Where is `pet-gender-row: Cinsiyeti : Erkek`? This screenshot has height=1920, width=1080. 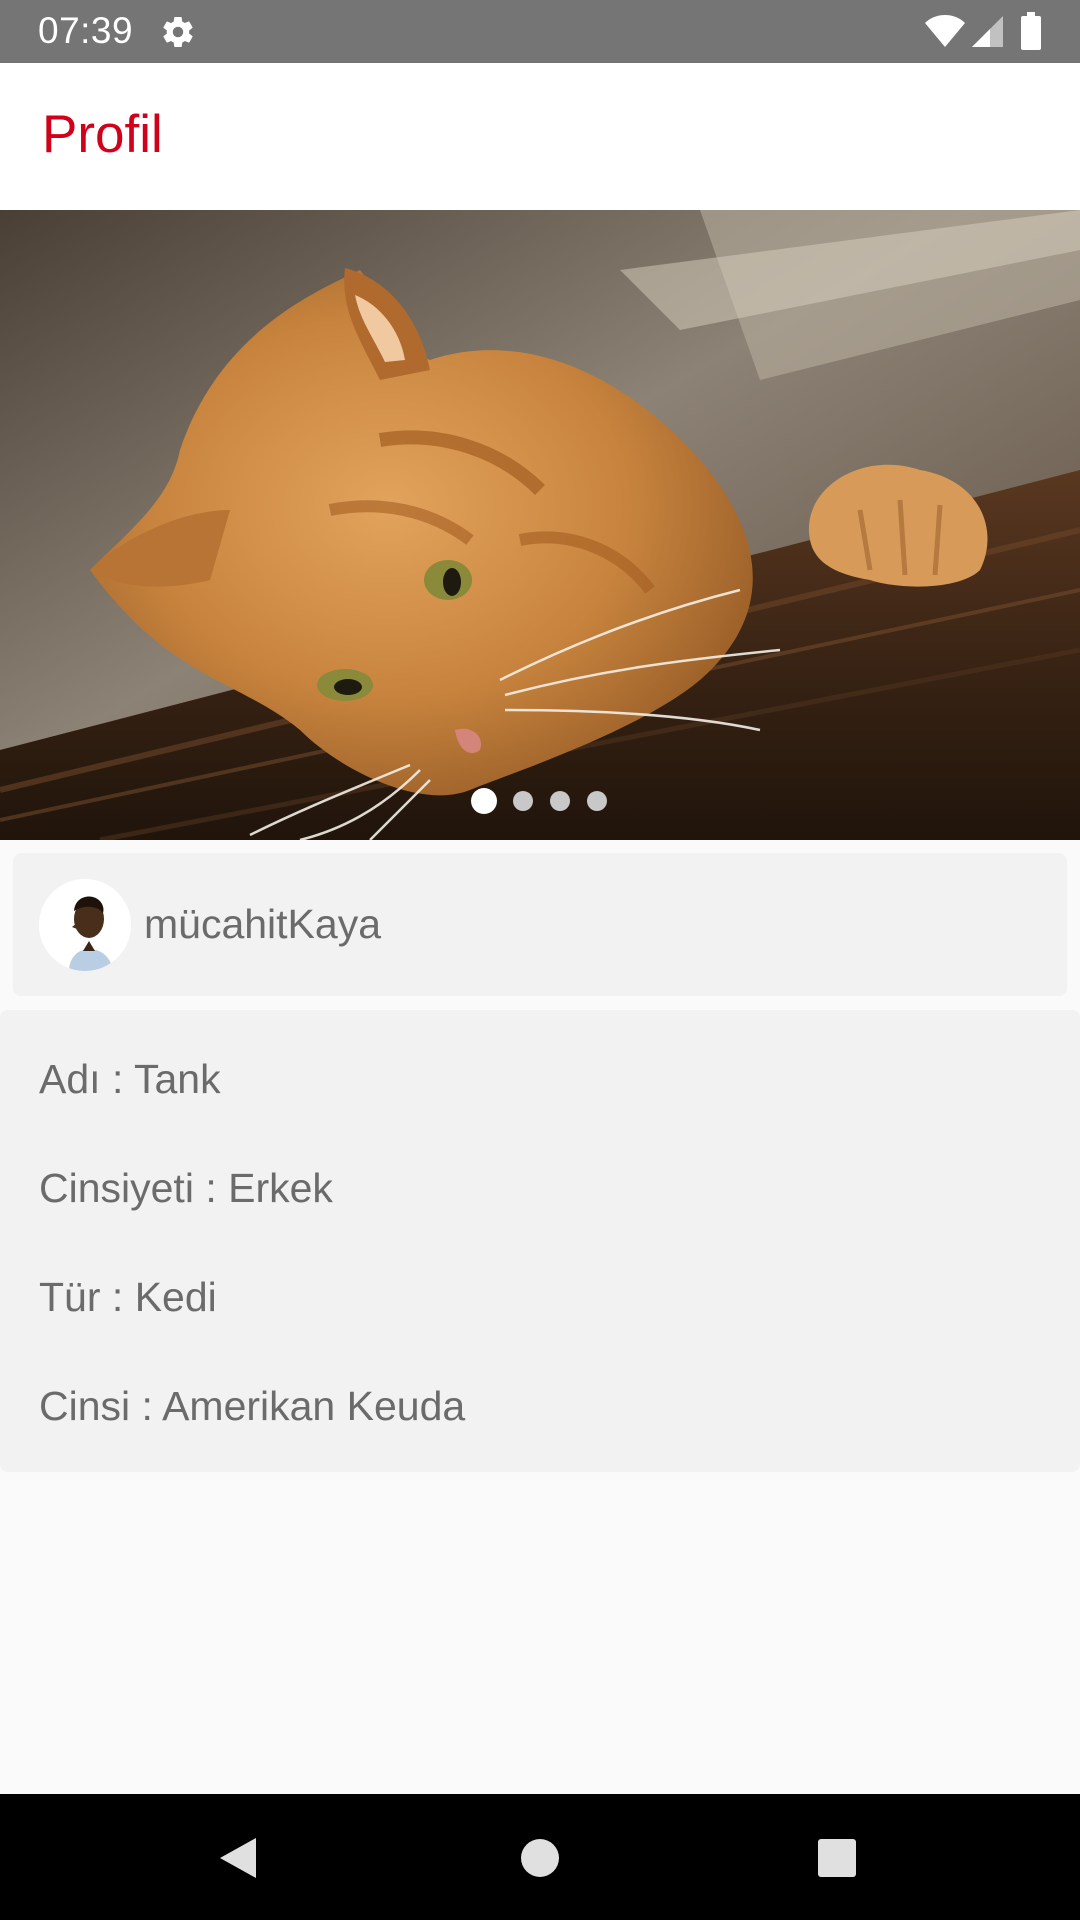 pet-gender-row: Cinsiyeti : Erkek is located at coordinates (186, 1188).